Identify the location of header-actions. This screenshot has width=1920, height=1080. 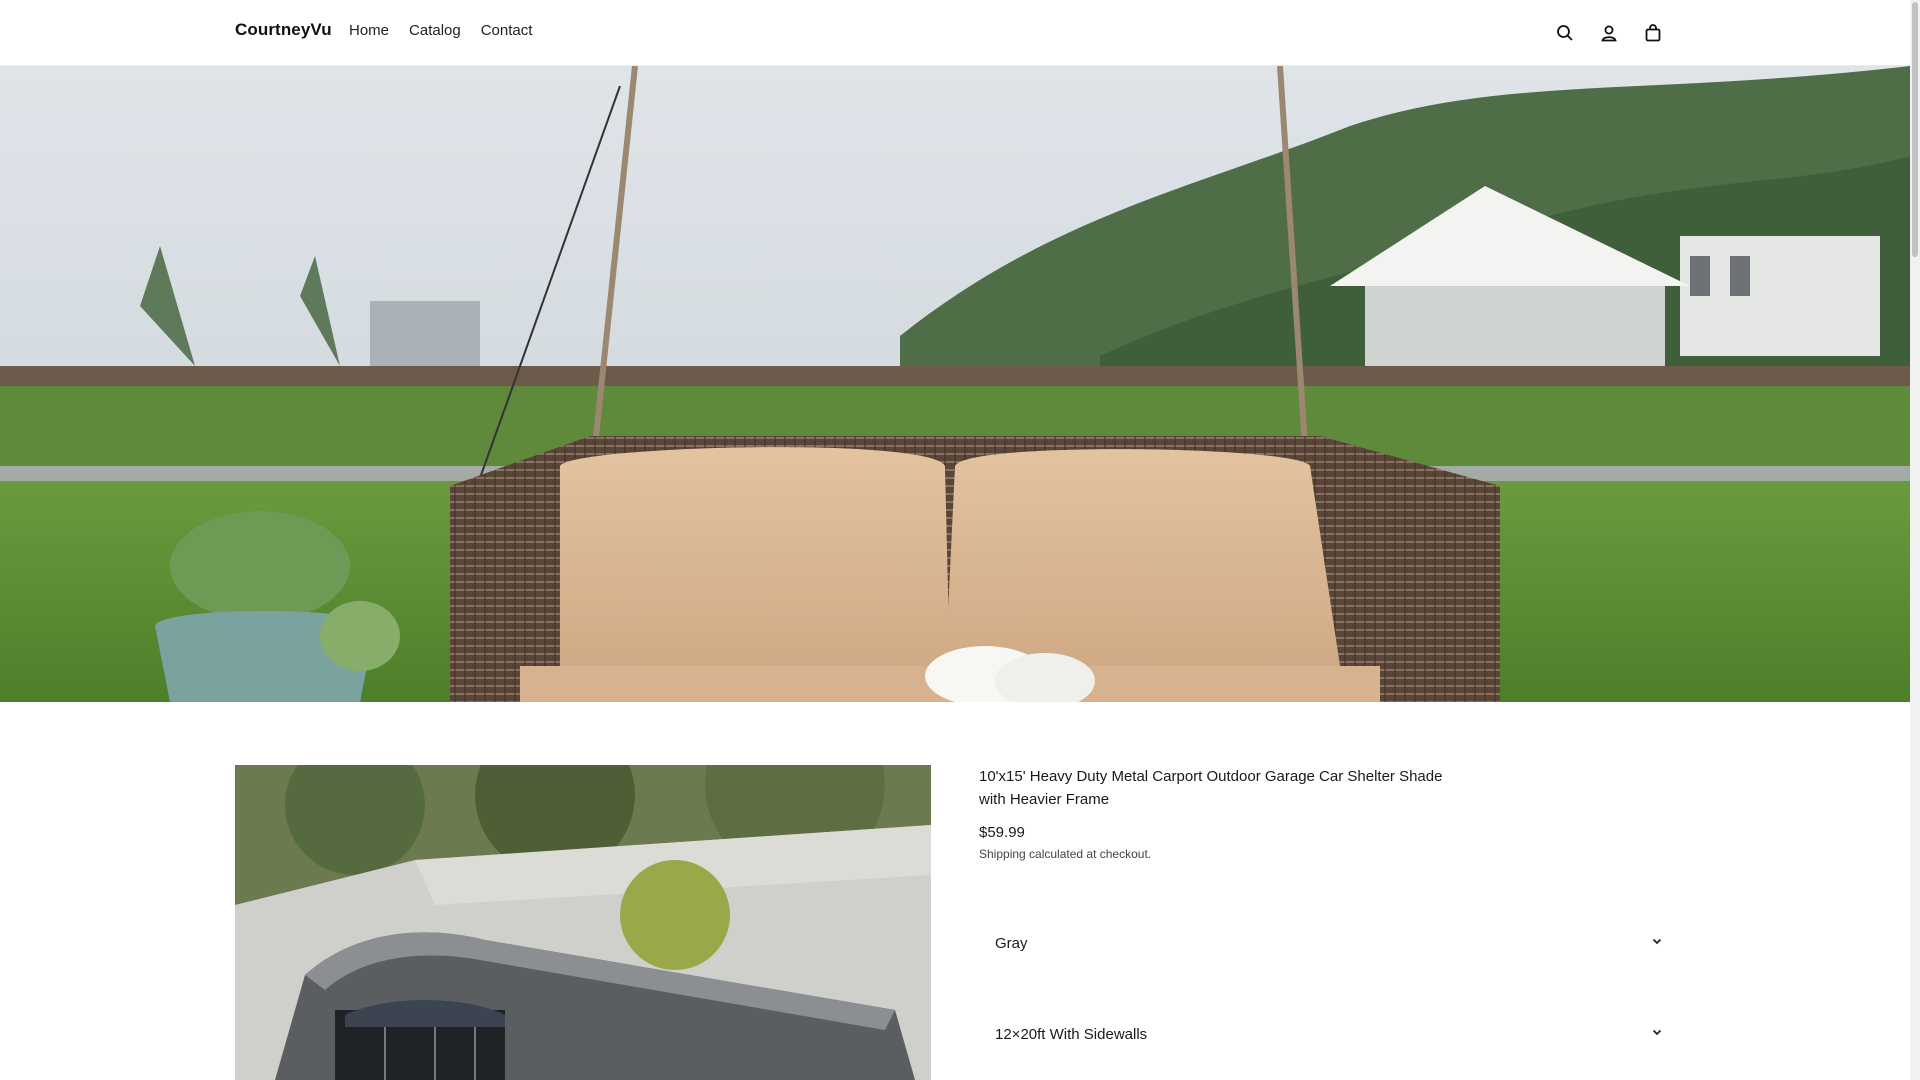
(1608, 33).